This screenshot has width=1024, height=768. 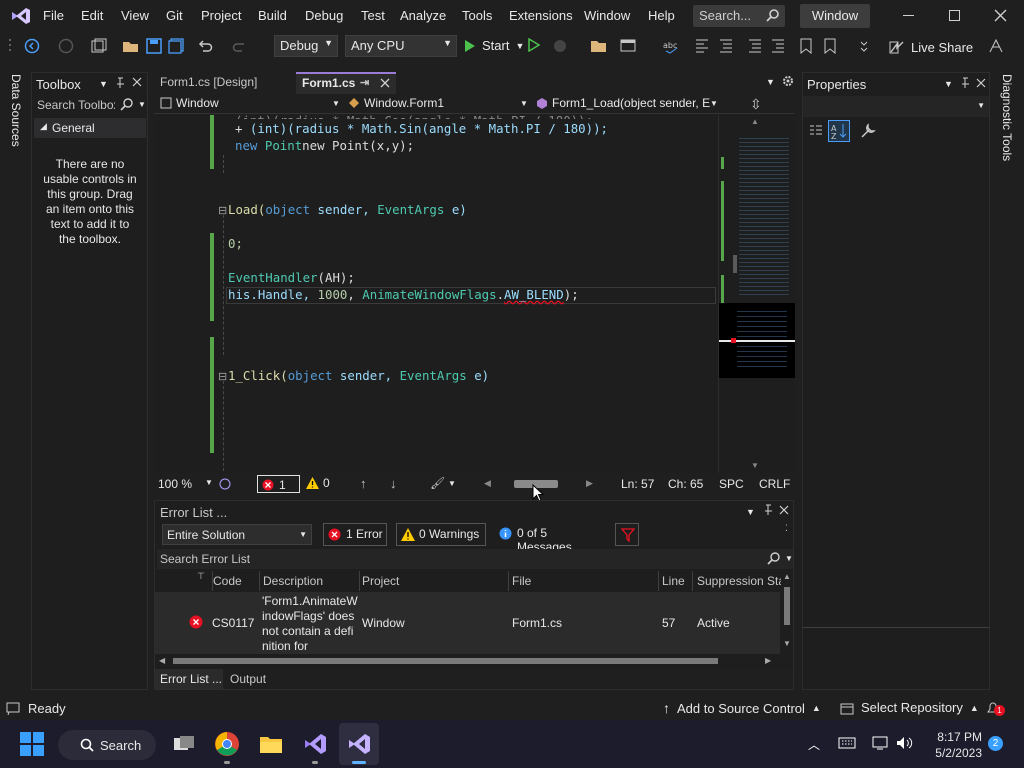 What do you see at coordinates (306, 46) in the screenshot?
I see `solution-configuration-select: Debug ▼` at bounding box center [306, 46].